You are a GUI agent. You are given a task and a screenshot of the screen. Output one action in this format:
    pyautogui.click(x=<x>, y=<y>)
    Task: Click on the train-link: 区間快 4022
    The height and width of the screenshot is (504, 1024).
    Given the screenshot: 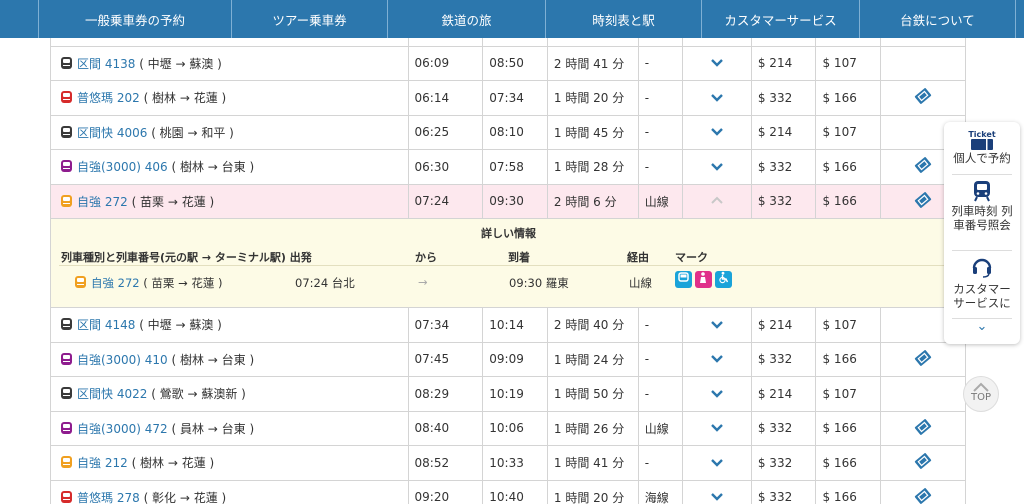 What is the action you would take?
    pyautogui.click(x=112, y=394)
    